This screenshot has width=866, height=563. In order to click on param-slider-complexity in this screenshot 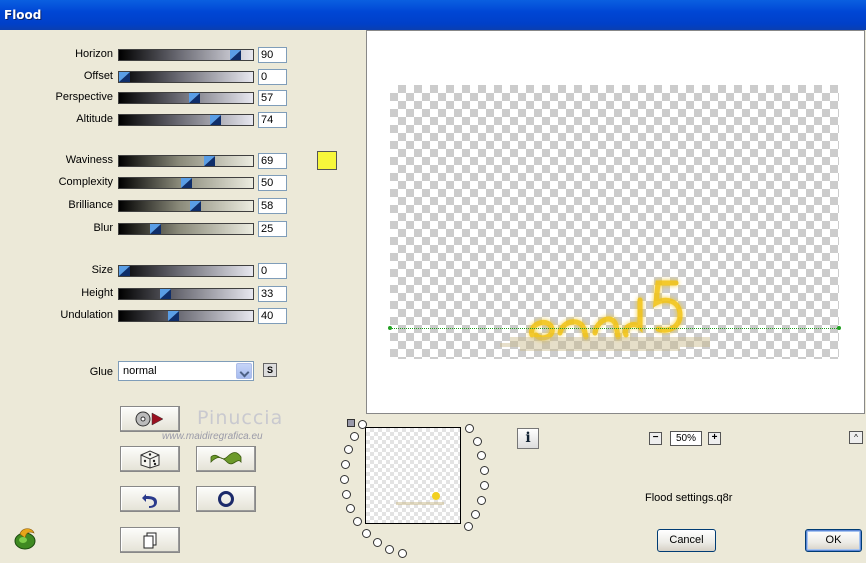, I will do `click(186, 183)`.